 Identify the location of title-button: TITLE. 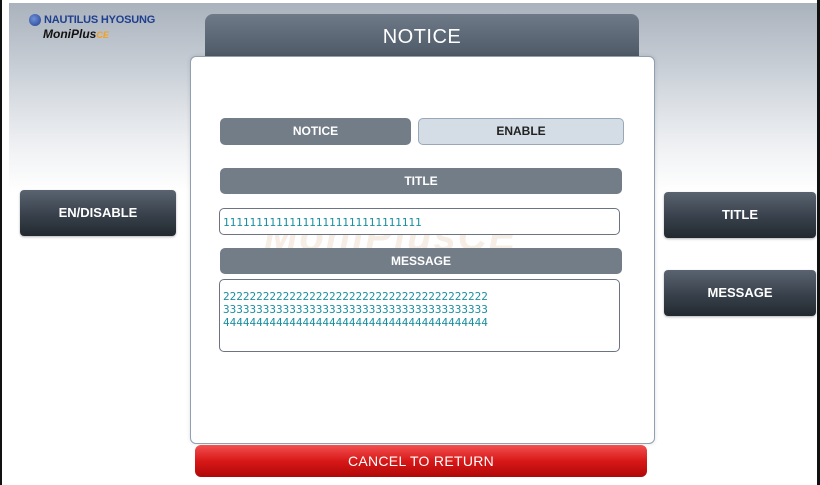
(740, 215).